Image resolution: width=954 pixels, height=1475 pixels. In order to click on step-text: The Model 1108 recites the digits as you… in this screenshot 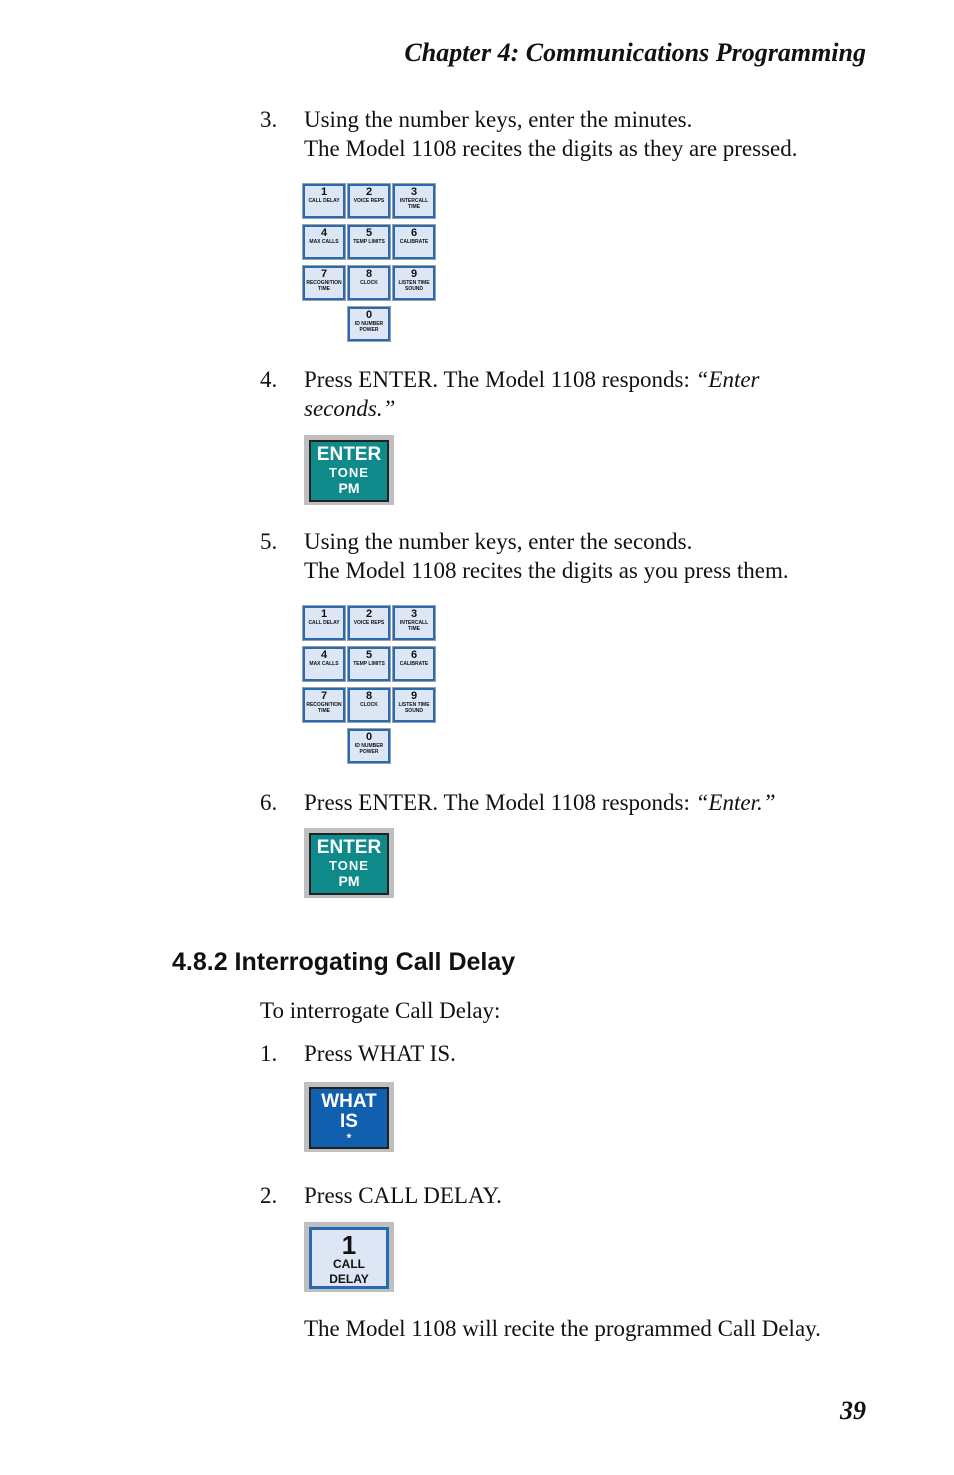, I will do `click(546, 570)`.